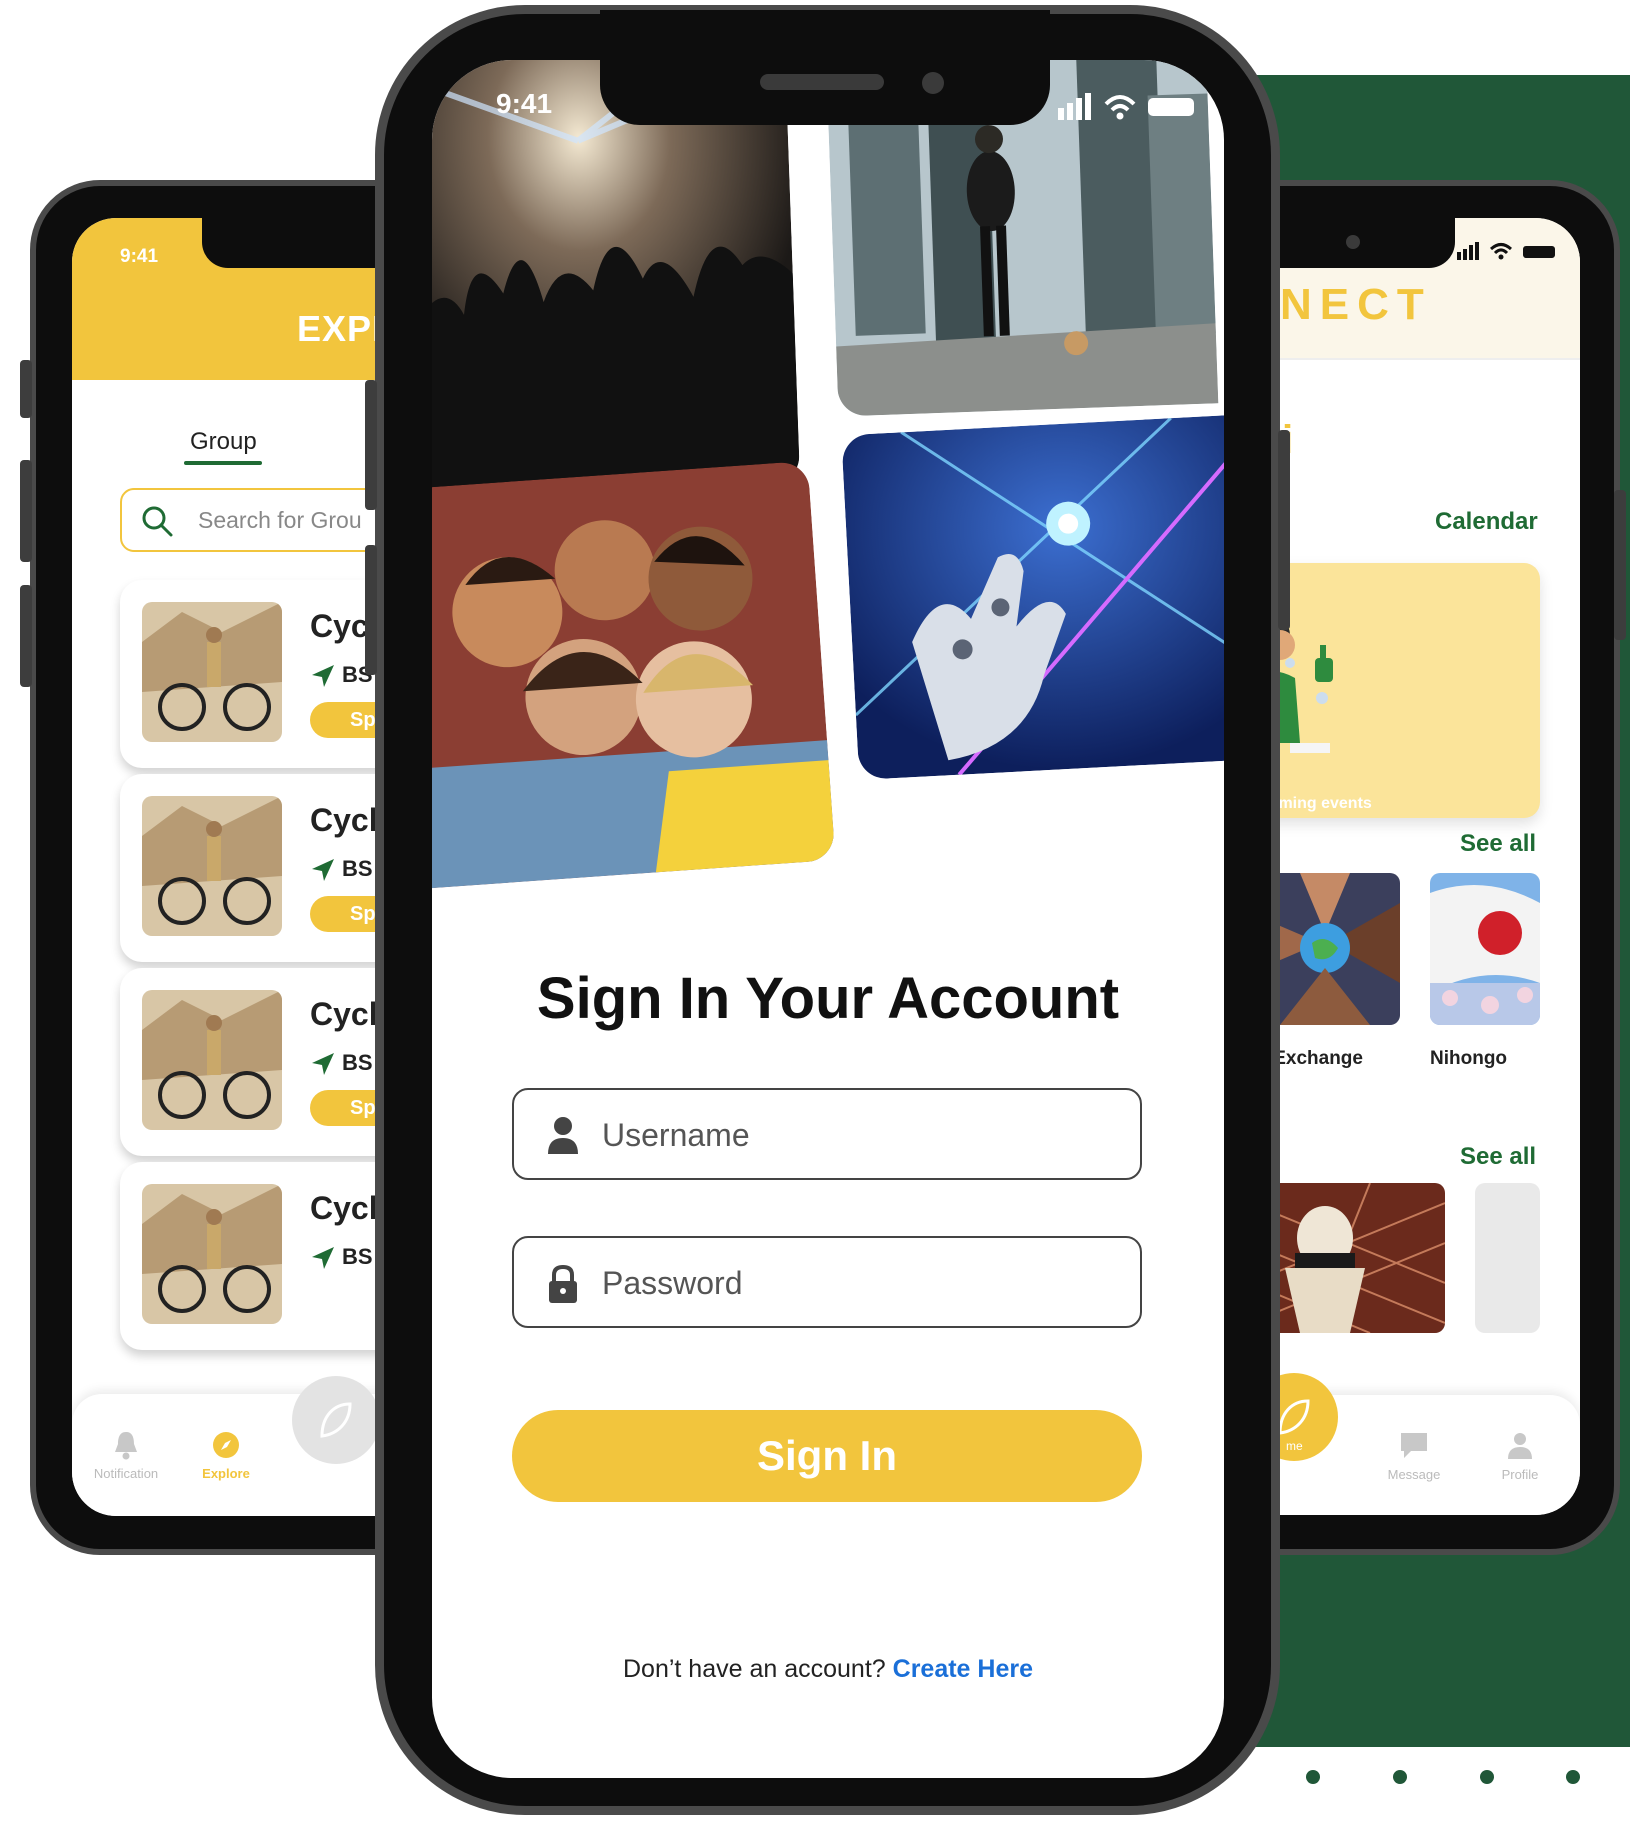 This screenshot has height=1821, width=1630. I want to click on username-input, so click(857, 1135).